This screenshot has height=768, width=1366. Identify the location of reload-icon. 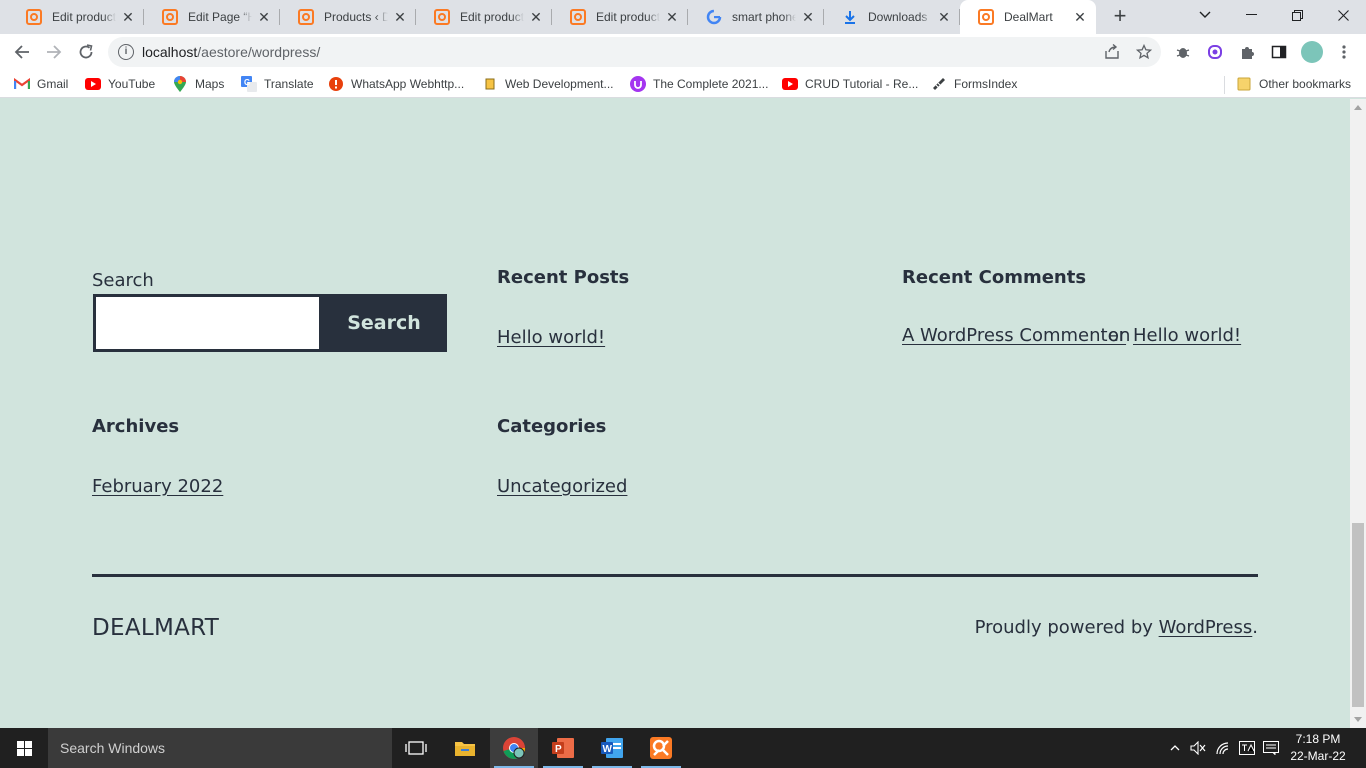
(86, 52).